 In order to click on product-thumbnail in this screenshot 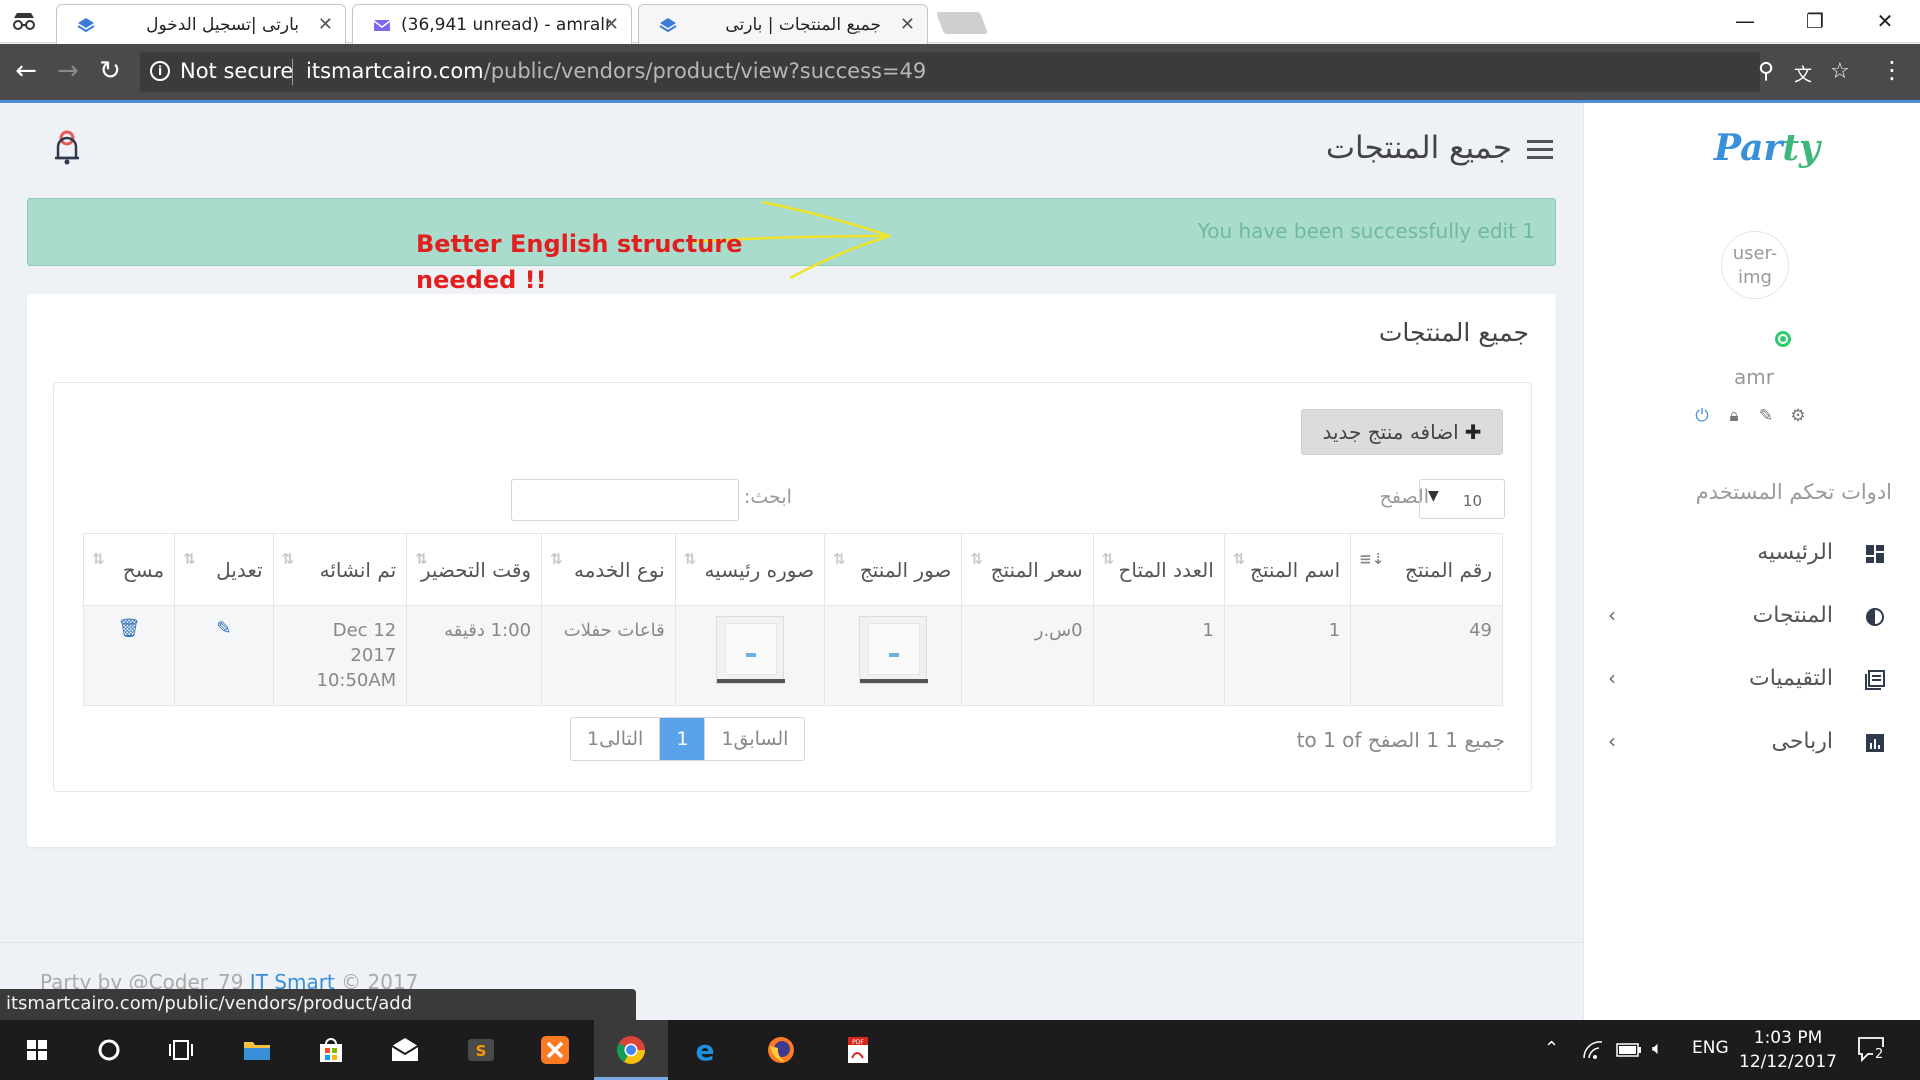, I will do `click(894, 650)`.